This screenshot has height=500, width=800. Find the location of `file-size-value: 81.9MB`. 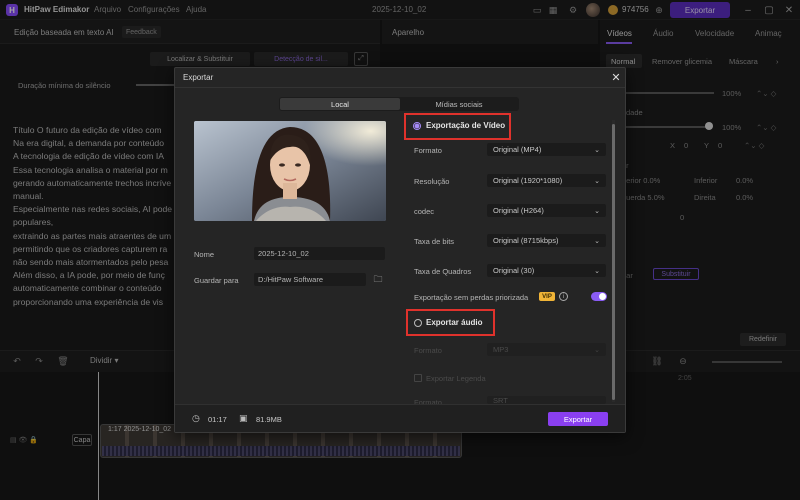

file-size-value: 81.9MB is located at coordinates (269, 419).